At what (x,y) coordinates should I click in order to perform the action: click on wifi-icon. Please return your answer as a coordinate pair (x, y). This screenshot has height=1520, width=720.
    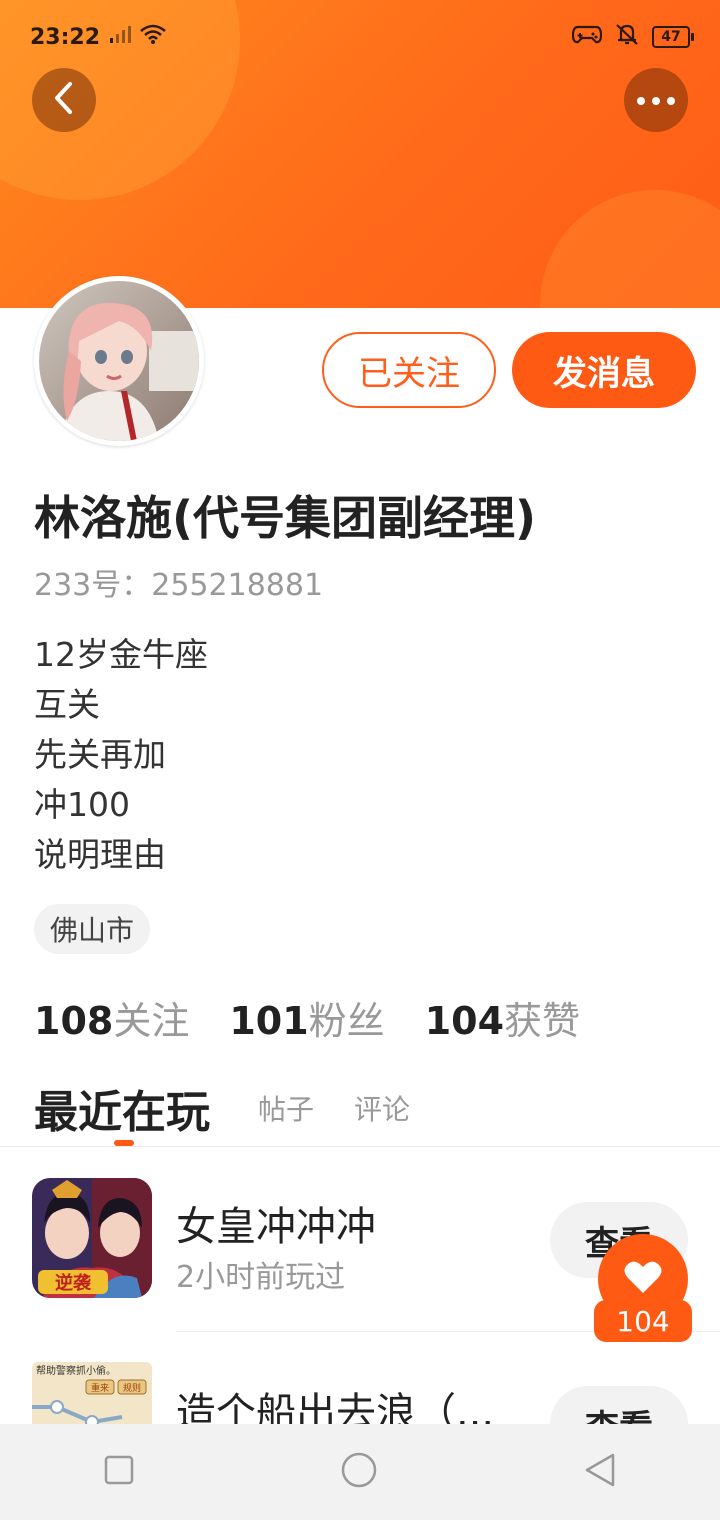
    Looking at the image, I should click on (153, 37).